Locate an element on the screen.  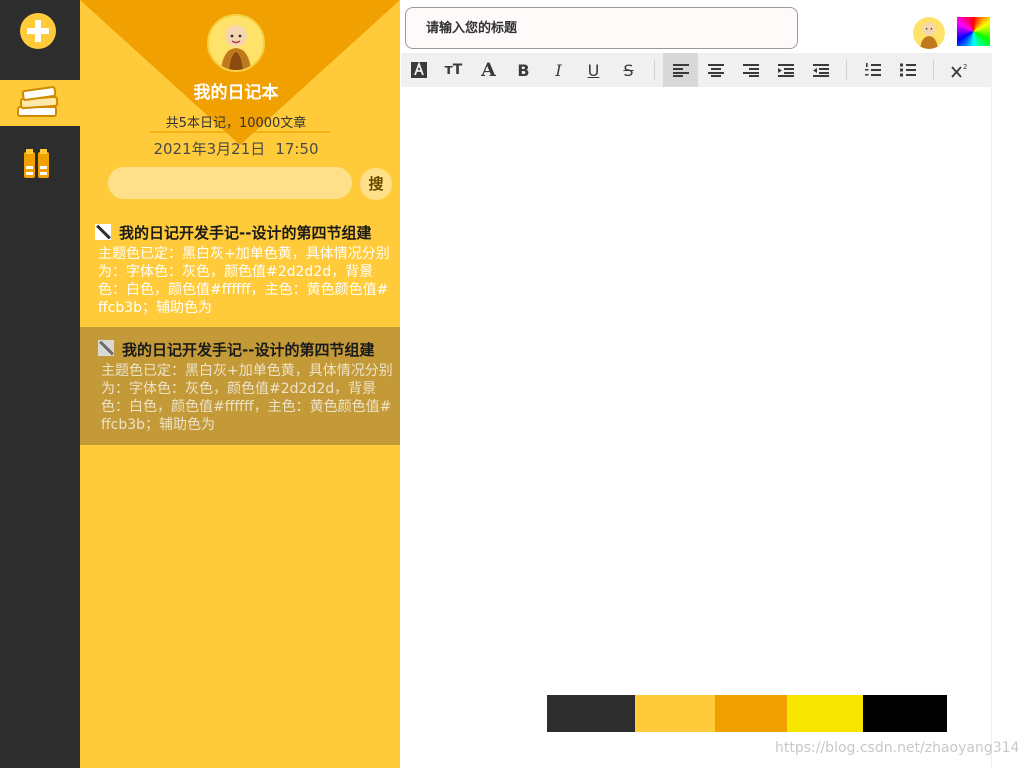
font-size-button: тT is located at coordinates (453, 70).